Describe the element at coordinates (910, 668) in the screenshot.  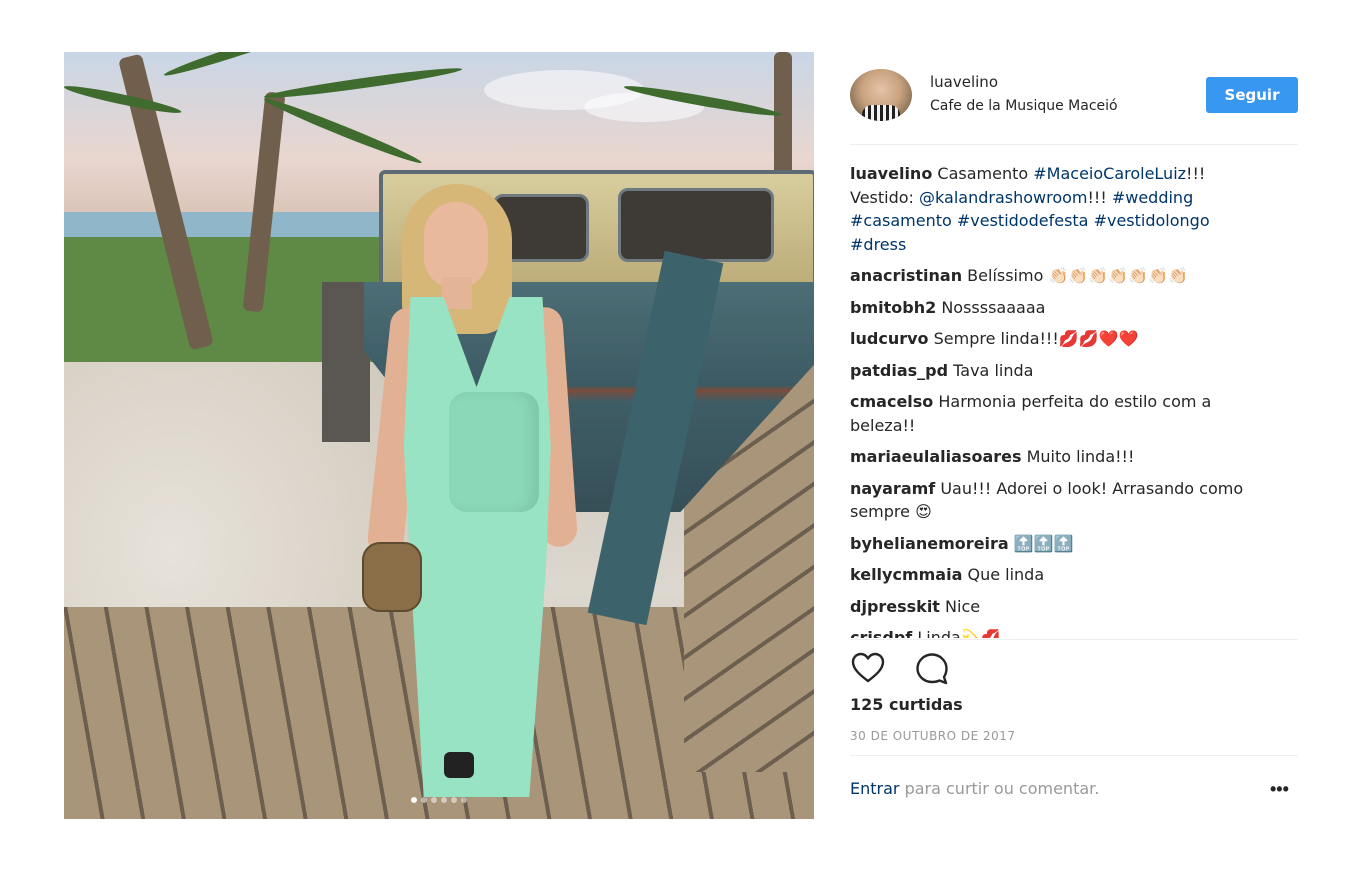
I see `action-bar` at that location.